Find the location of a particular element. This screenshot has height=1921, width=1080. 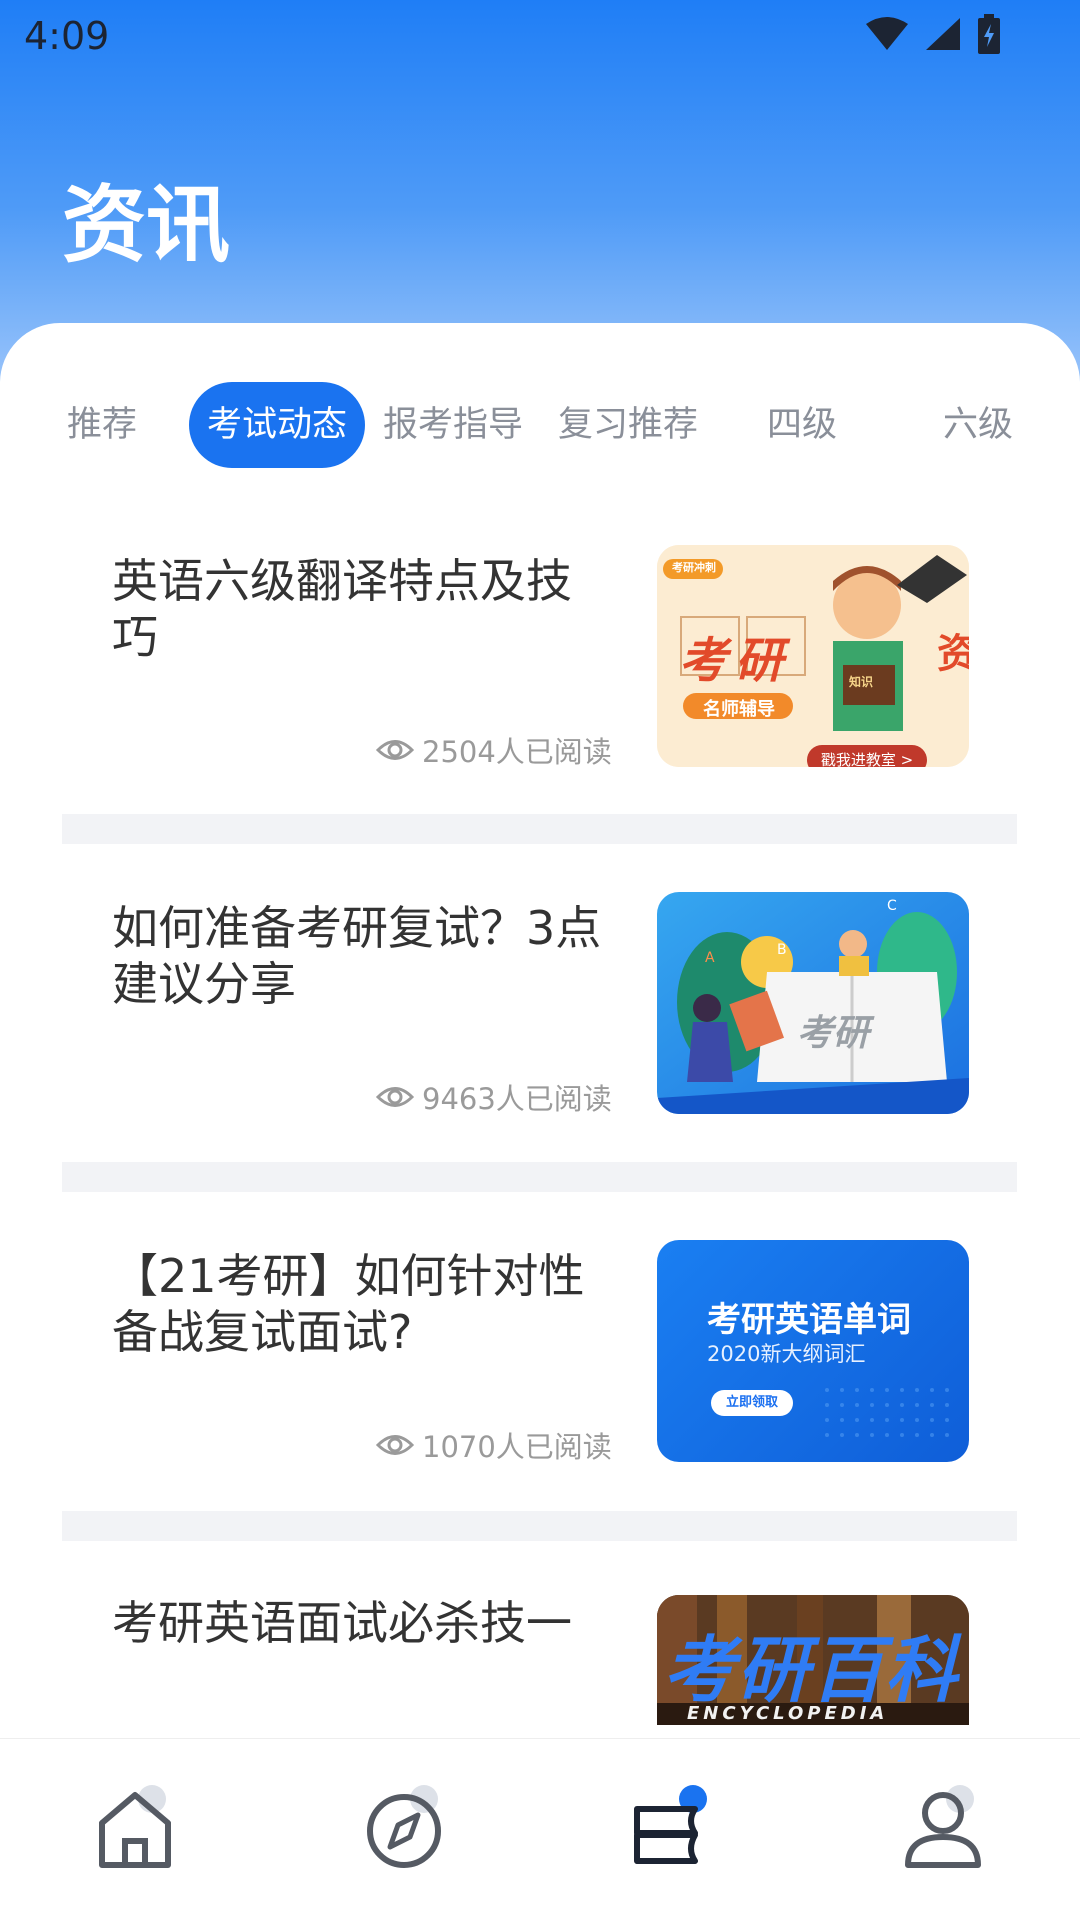

thumb-cta-button: 立即领取 is located at coordinates (752, 1403).